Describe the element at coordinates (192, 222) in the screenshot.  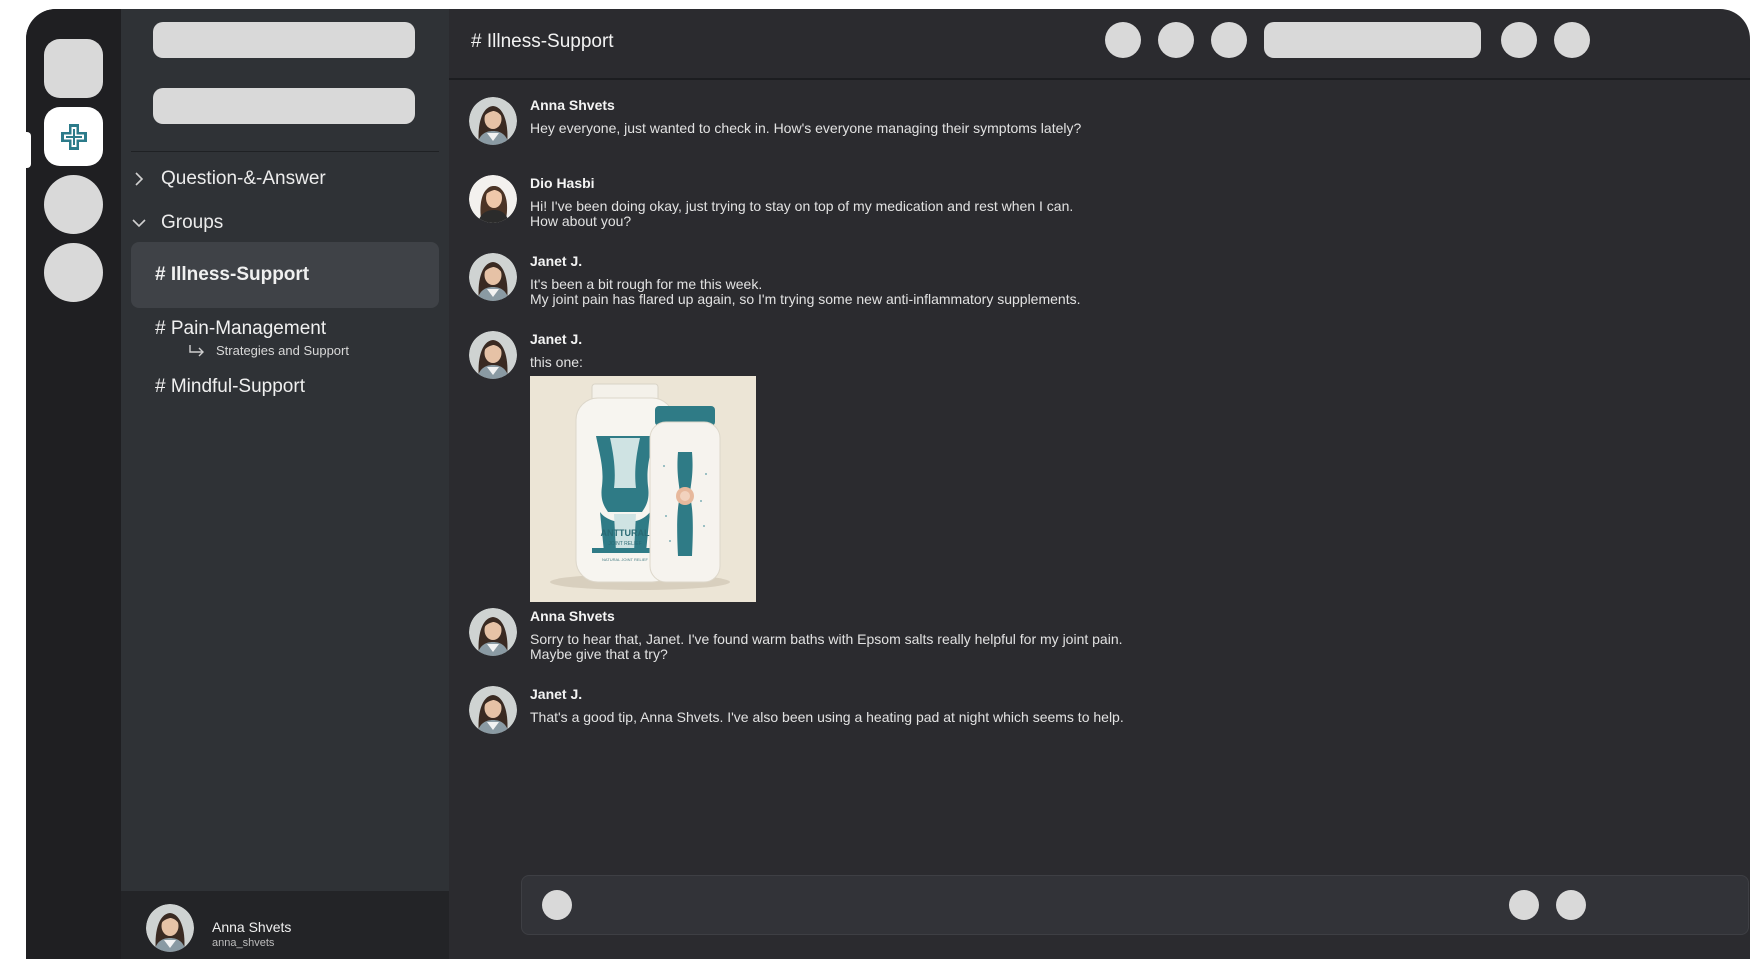
I see `category-label: Groups` at that location.